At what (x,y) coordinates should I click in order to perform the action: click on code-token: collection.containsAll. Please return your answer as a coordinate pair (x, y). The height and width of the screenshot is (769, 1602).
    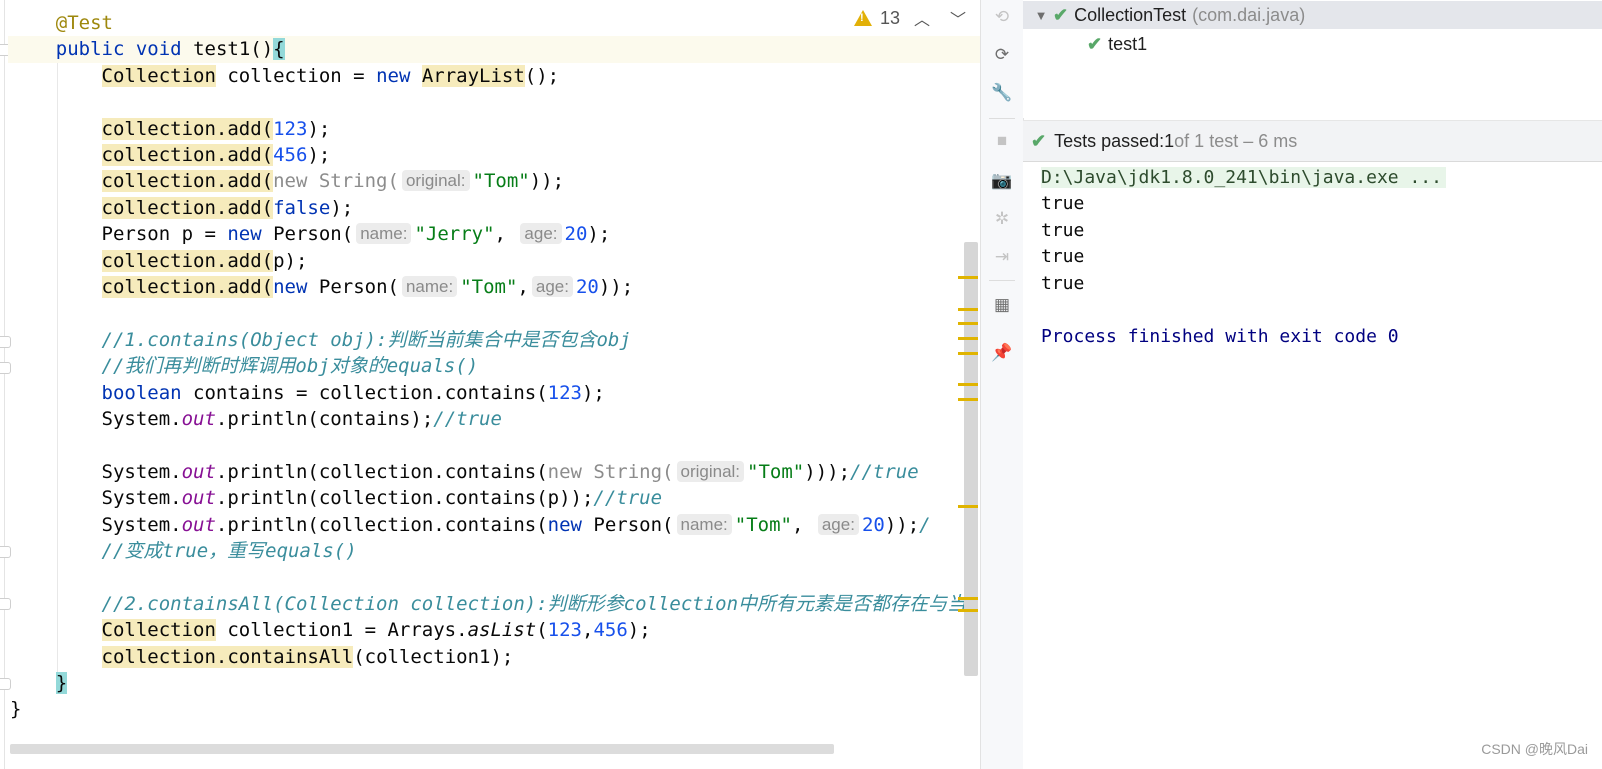
    Looking at the image, I should click on (227, 656).